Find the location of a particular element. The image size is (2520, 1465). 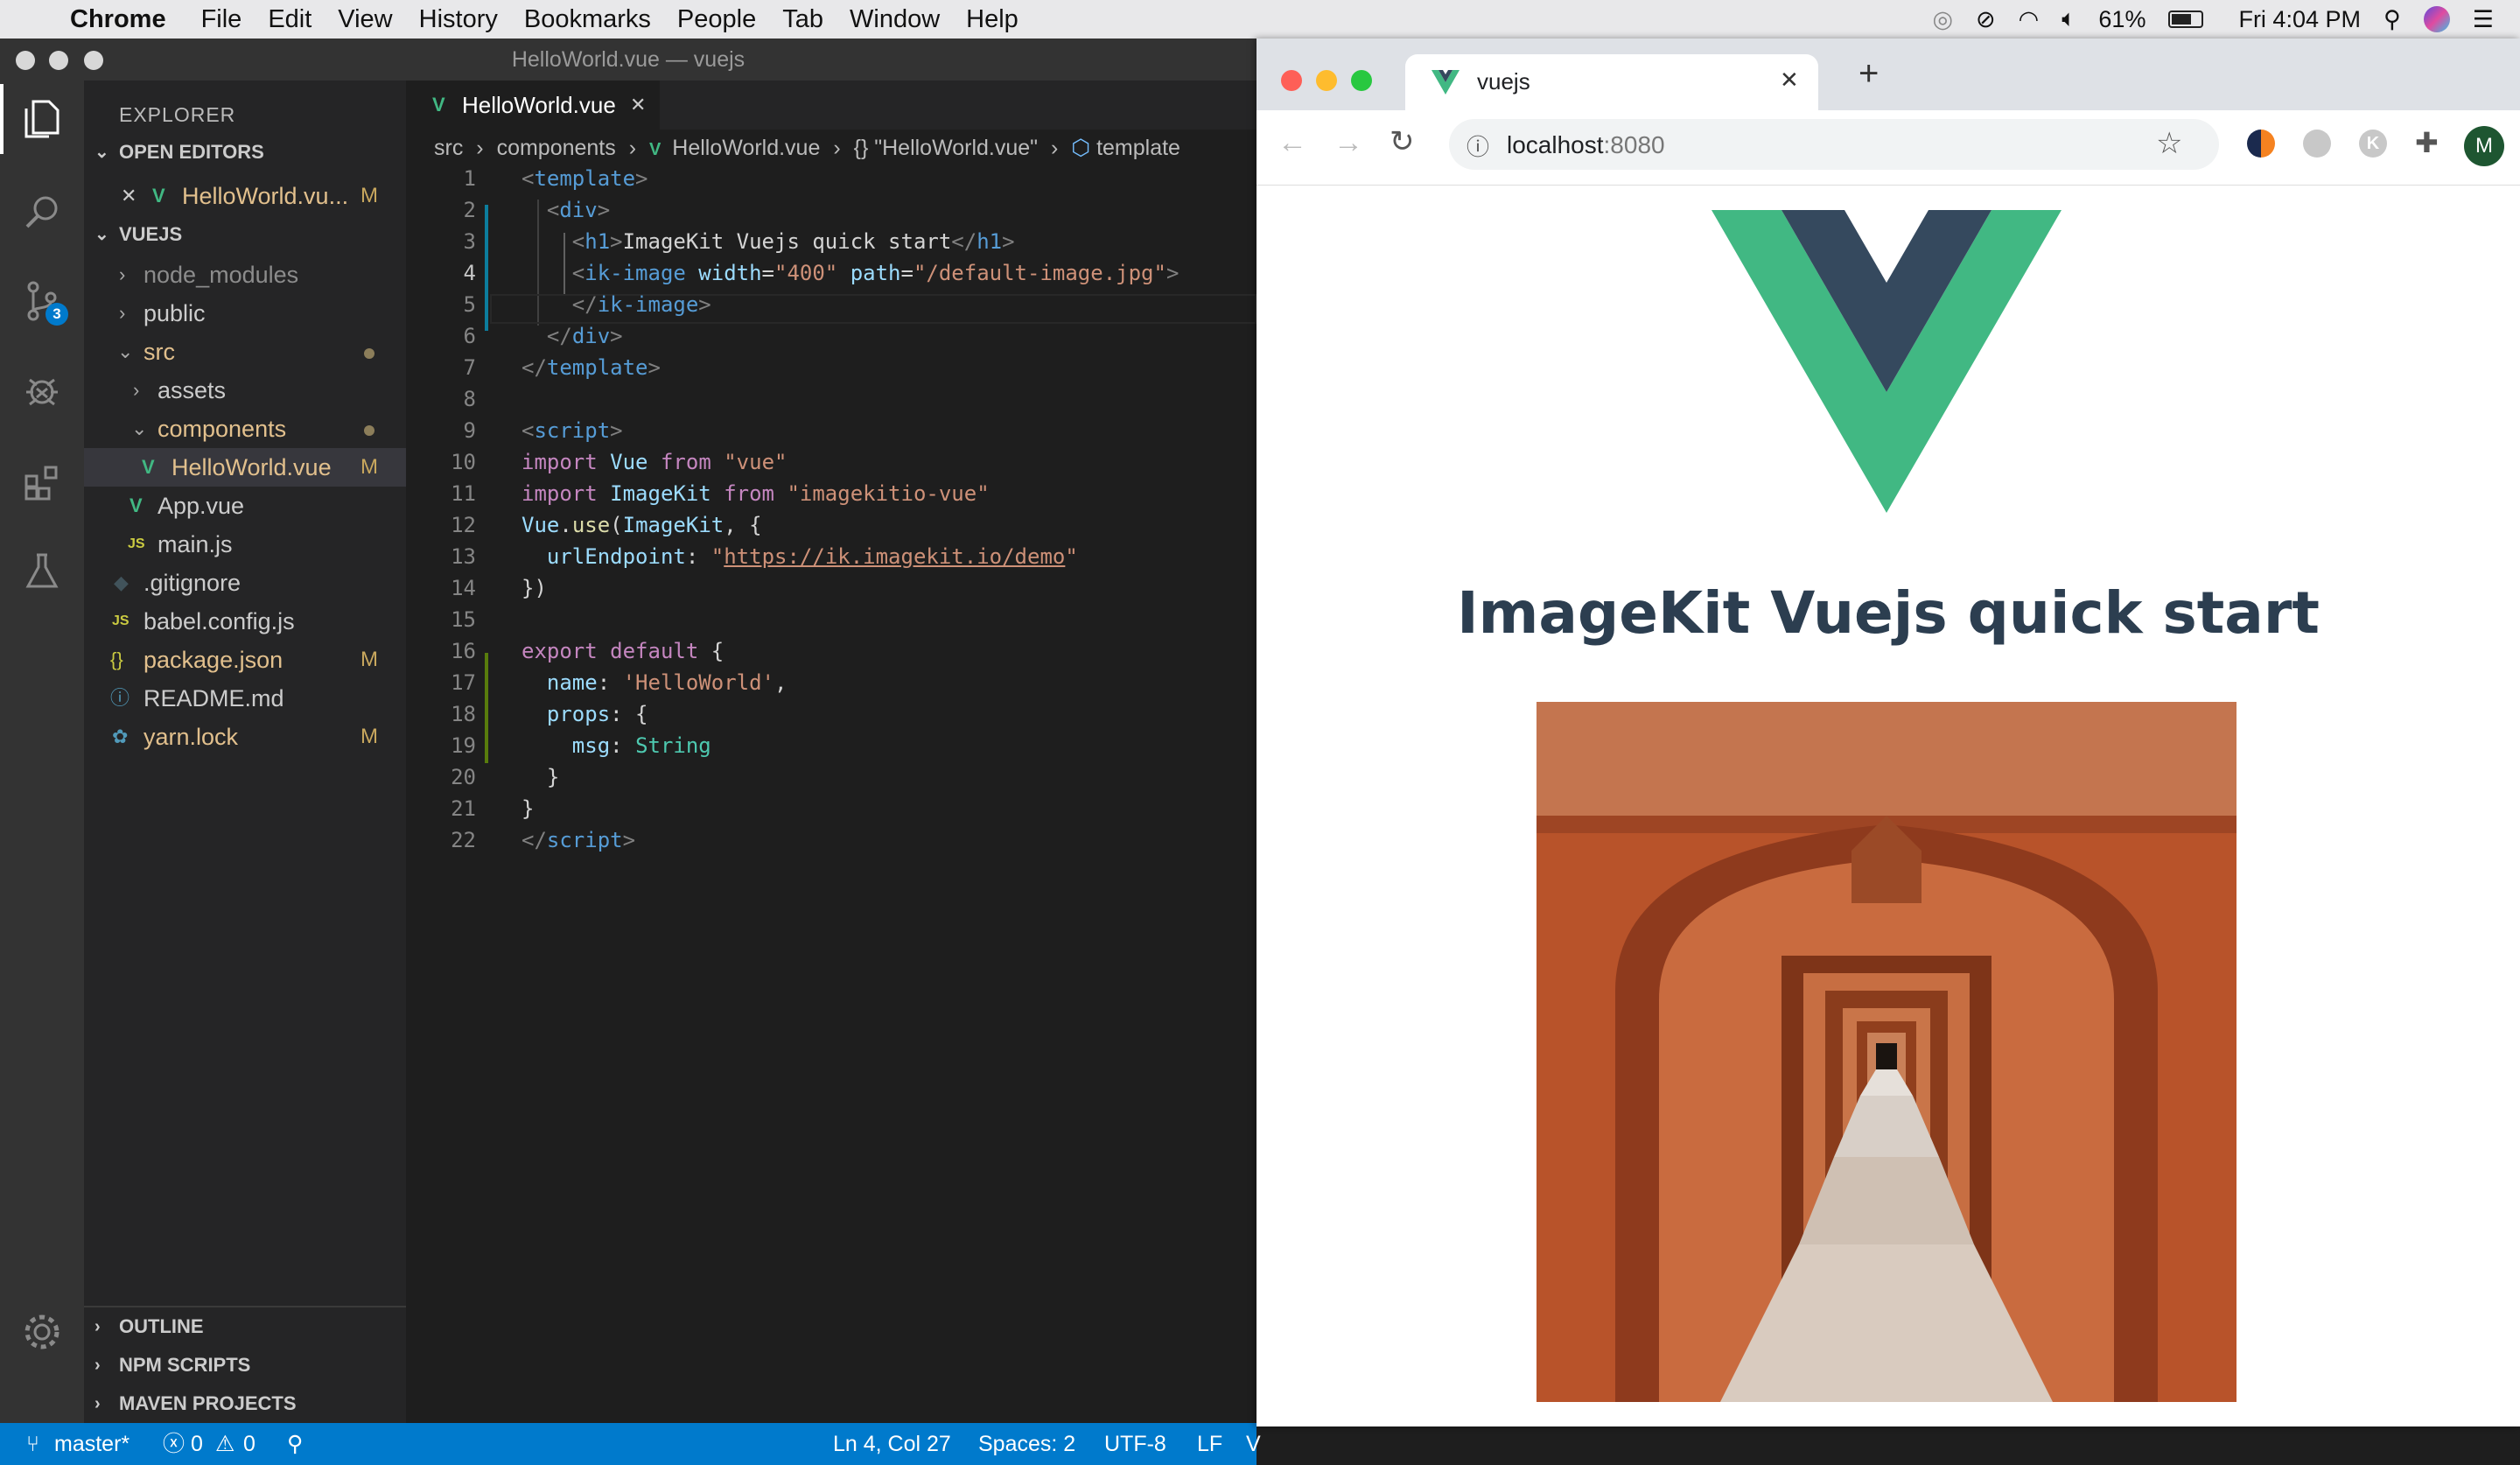

indentation: Spaces: 2 is located at coordinates (1026, 1444).